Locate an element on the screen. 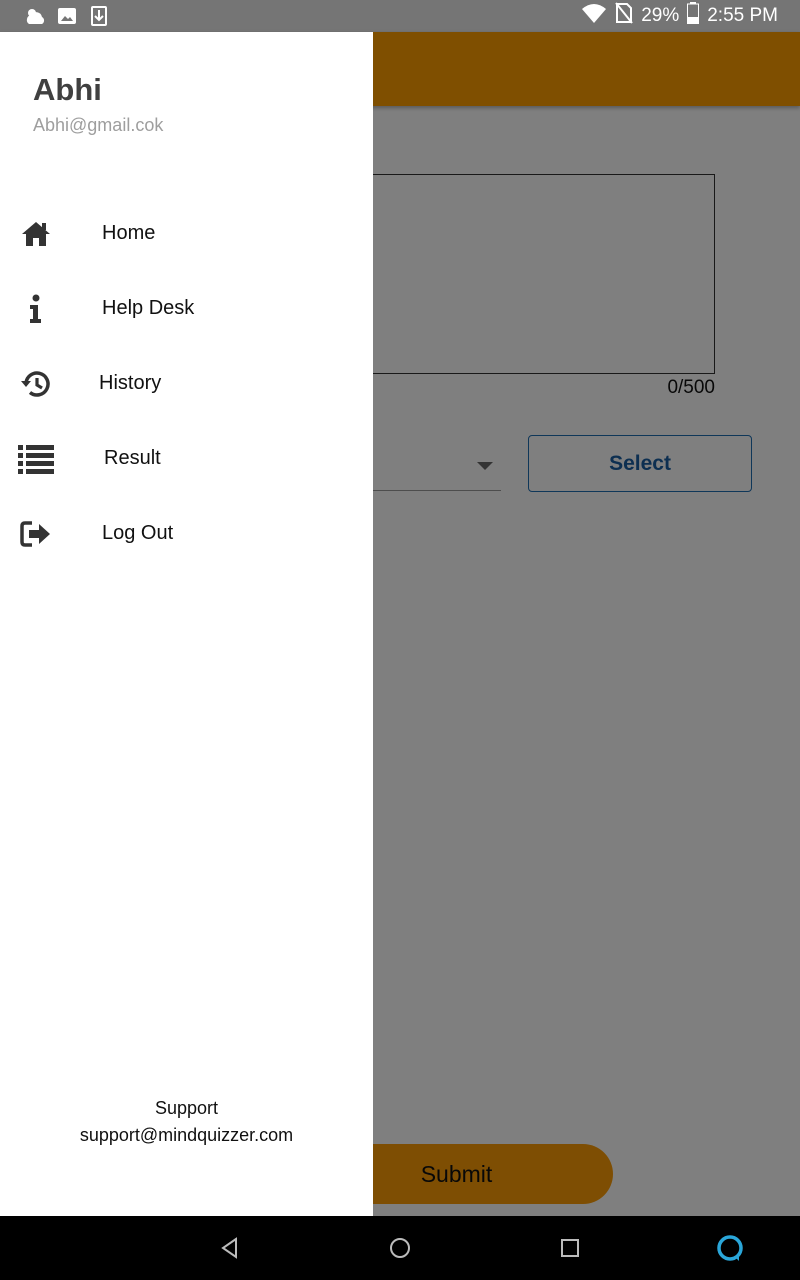 This screenshot has width=800, height=1280. menu-item-label: Result is located at coordinates (132, 458).